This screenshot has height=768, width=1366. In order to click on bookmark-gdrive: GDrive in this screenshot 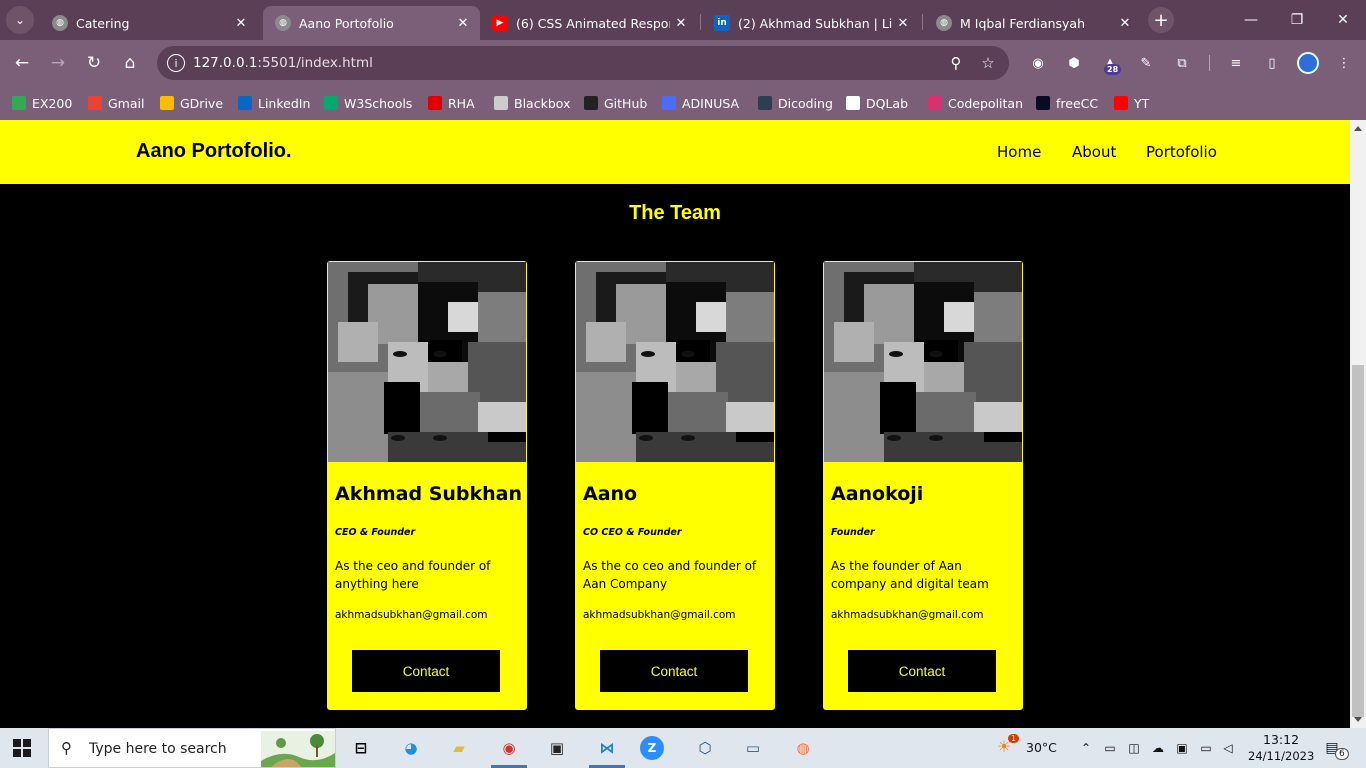, I will do `click(191, 103)`.